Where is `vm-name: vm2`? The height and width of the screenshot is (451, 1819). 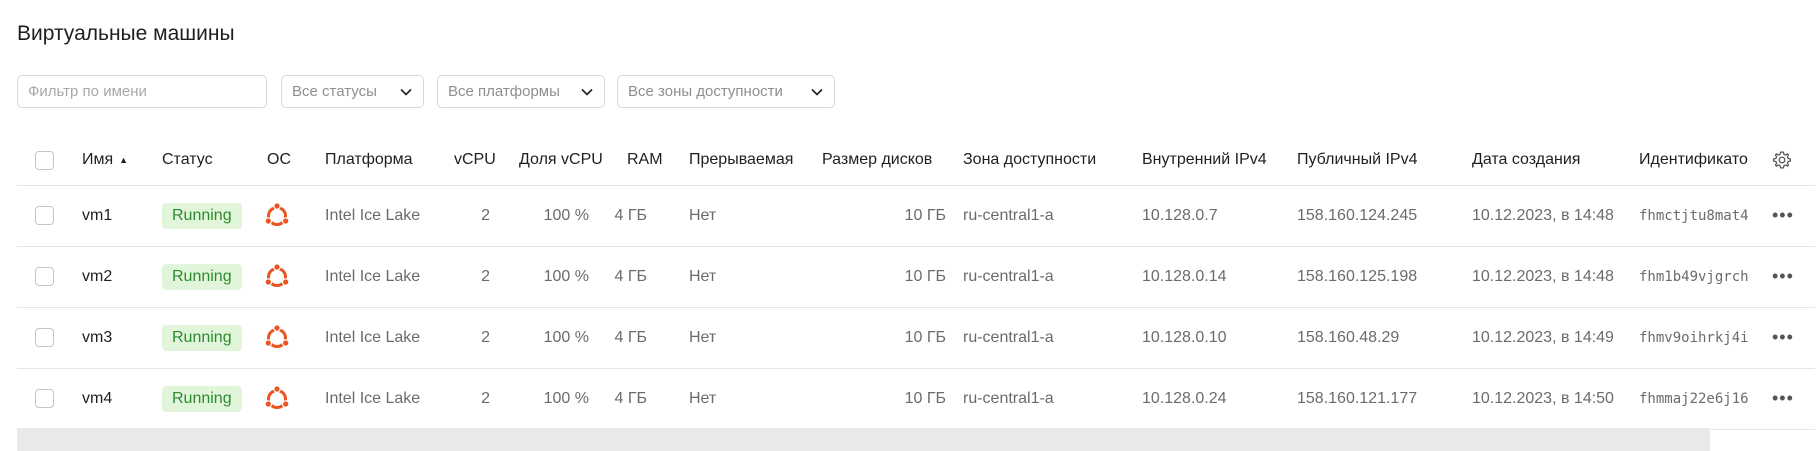 vm-name: vm2 is located at coordinates (97, 276).